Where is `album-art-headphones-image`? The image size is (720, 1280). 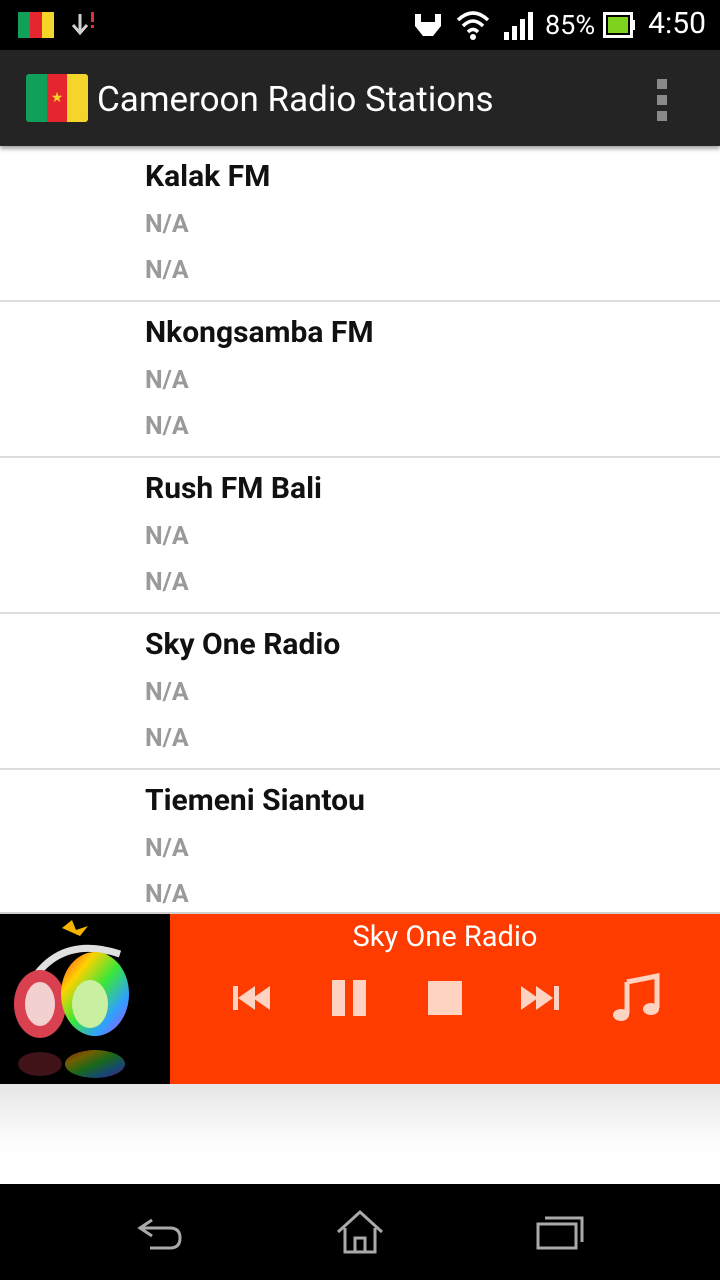 album-art-headphones-image is located at coordinates (85, 1000).